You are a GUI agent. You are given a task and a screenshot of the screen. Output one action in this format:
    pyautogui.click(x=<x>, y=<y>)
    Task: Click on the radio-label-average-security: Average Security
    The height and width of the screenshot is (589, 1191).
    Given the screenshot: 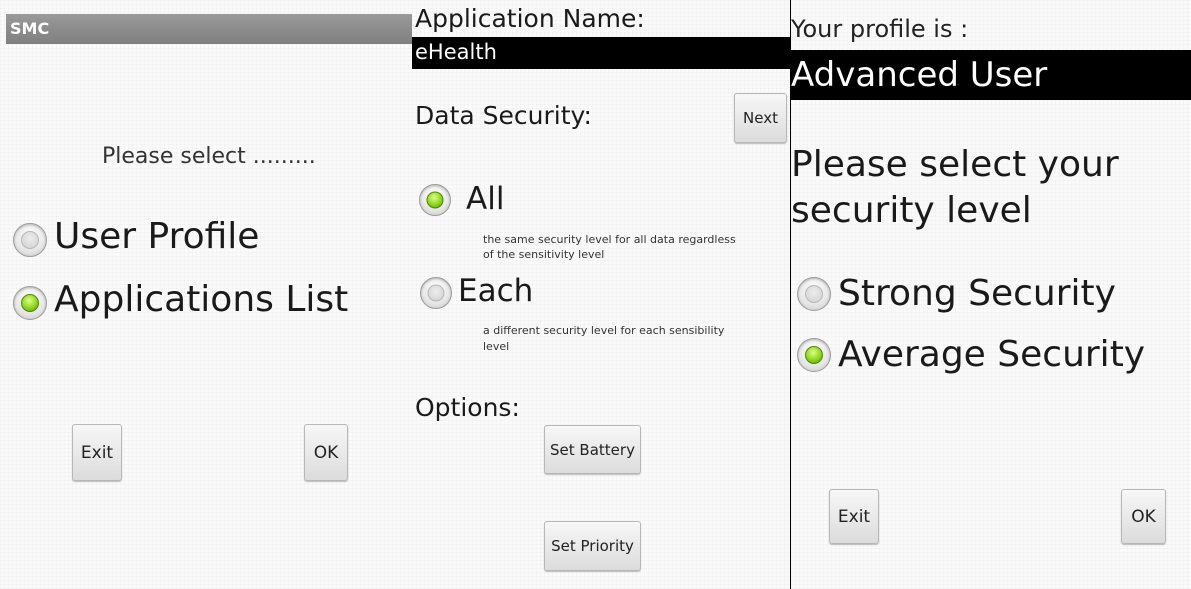 What is the action you would take?
    pyautogui.click(x=992, y=354)
    